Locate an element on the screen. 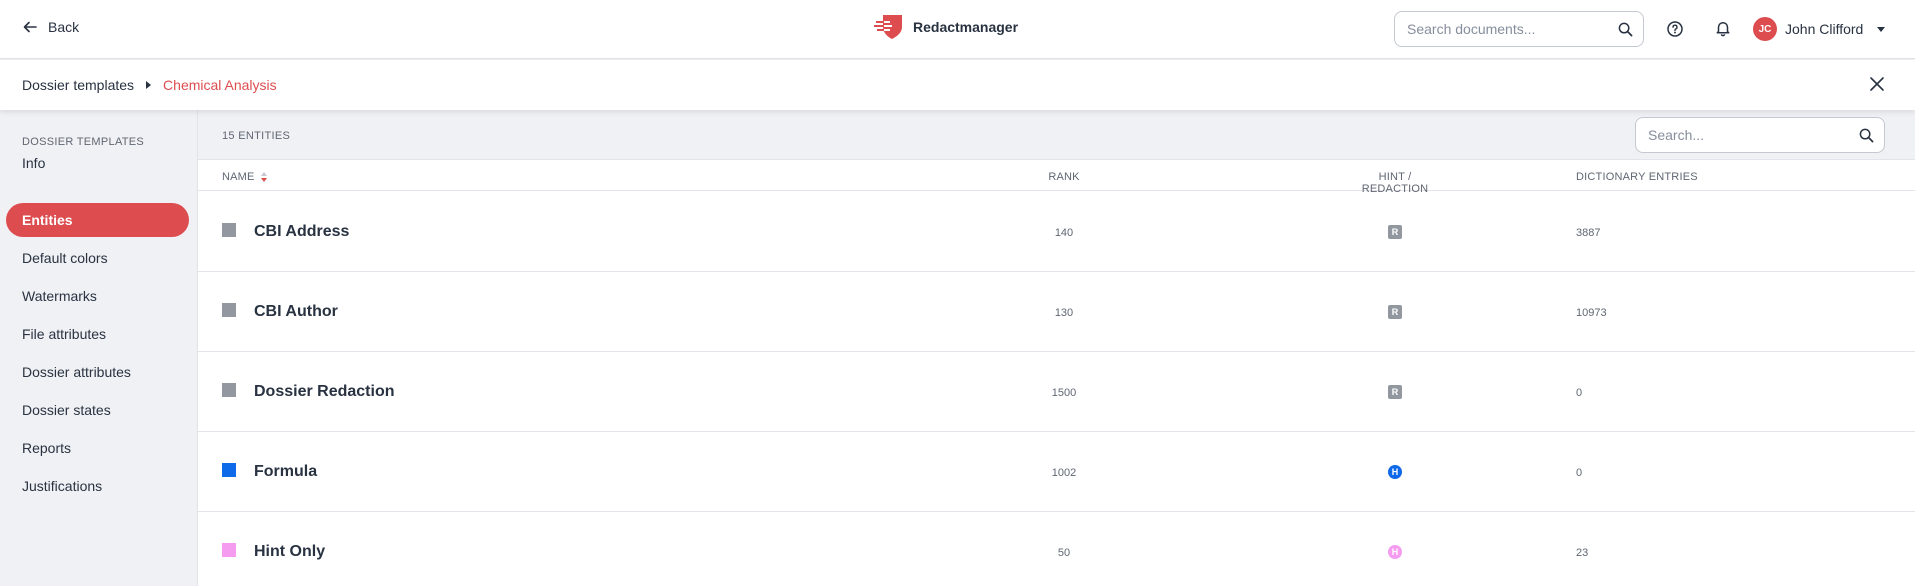 The image size is (1915, 586). table-row: Dossier Redaction 1500 R 0 is located at coordinates (1056, 392).